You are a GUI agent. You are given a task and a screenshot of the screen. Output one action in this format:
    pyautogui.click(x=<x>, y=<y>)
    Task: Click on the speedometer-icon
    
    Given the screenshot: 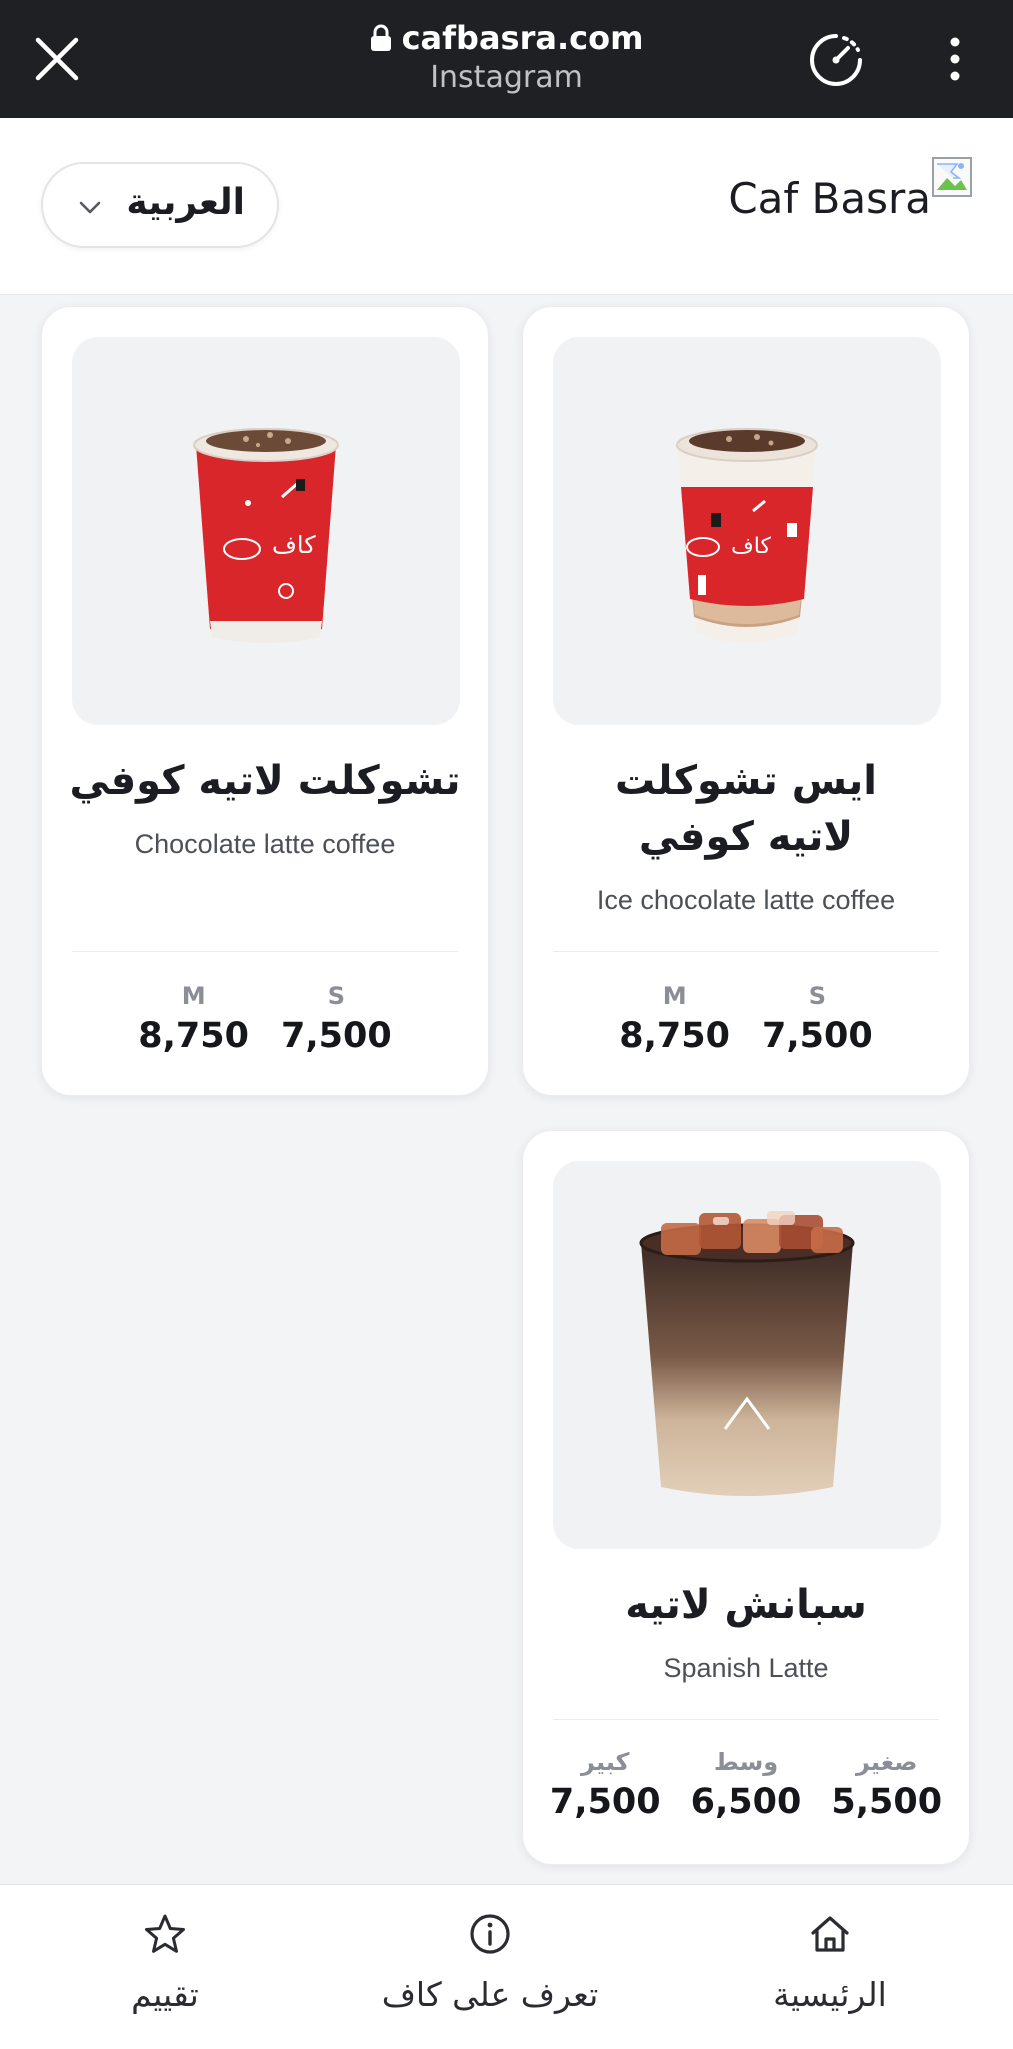 What is the action you would take?
    pyautogui.click(x=836, y=60)
    